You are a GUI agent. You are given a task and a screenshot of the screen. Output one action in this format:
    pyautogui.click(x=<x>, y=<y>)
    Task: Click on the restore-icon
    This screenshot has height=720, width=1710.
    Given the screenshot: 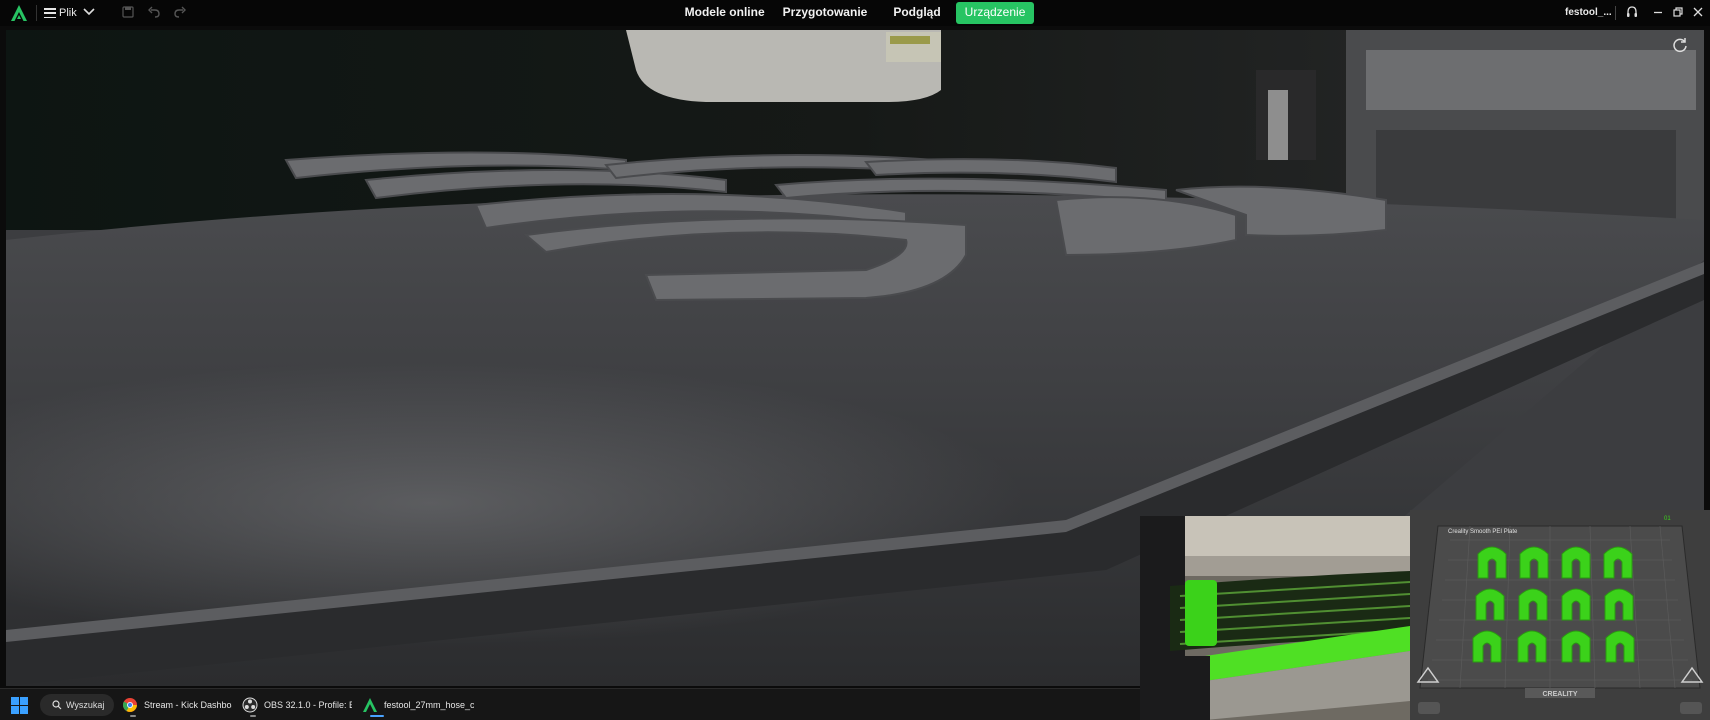 What is the action you would take?
    pyautogui.click(x=1678, y=12)
    